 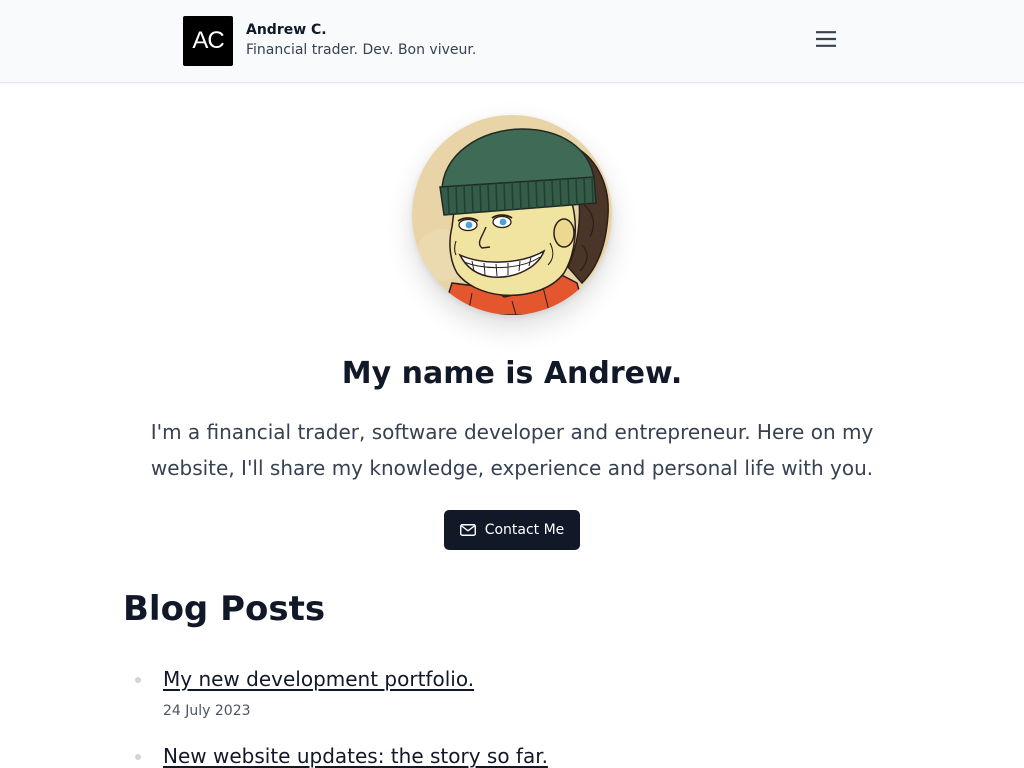 I want to click on contact-me-label: Contact Me, so click(x=524, y=530).